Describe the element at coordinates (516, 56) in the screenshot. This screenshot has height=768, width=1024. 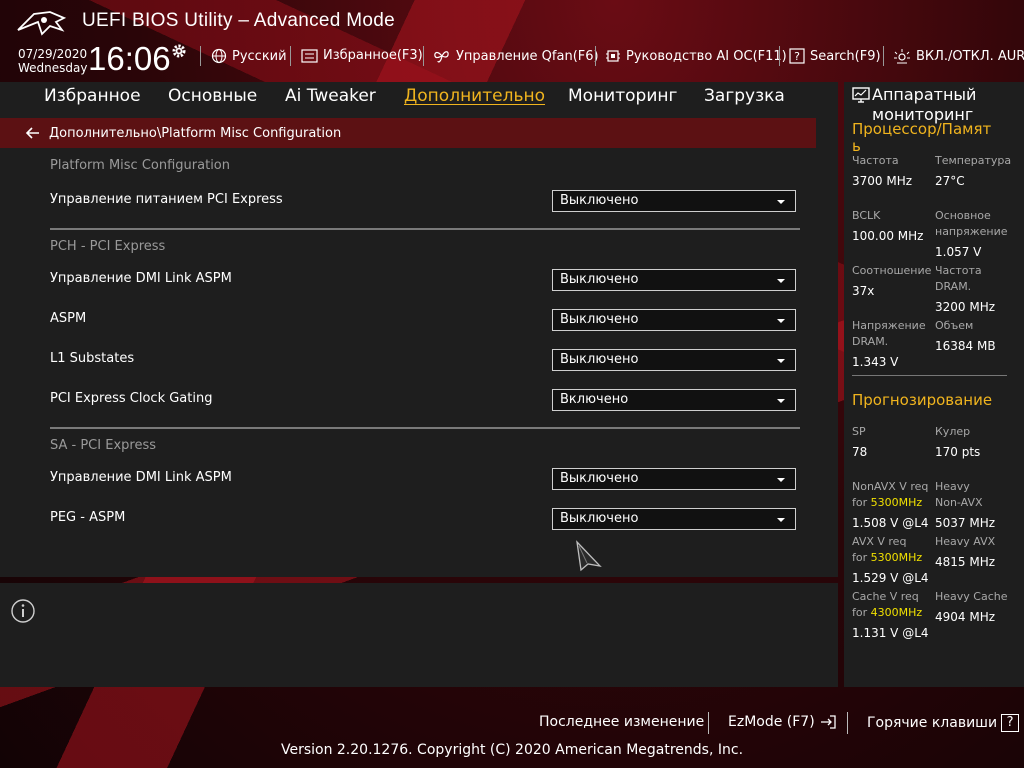
I see `qfan-button: Управление Qfan(F6)` at that location.